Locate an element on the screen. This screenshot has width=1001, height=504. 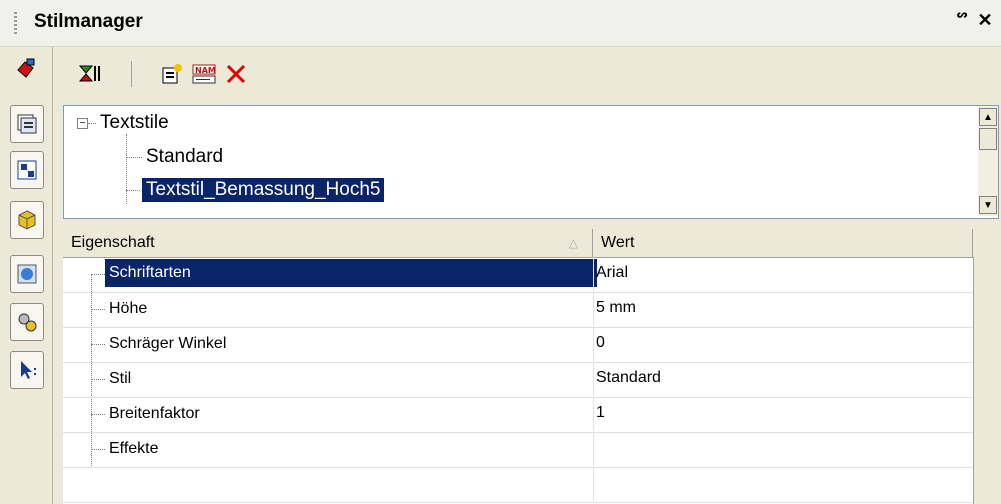
property-name: Effekte is located at coordinates (134, 449).